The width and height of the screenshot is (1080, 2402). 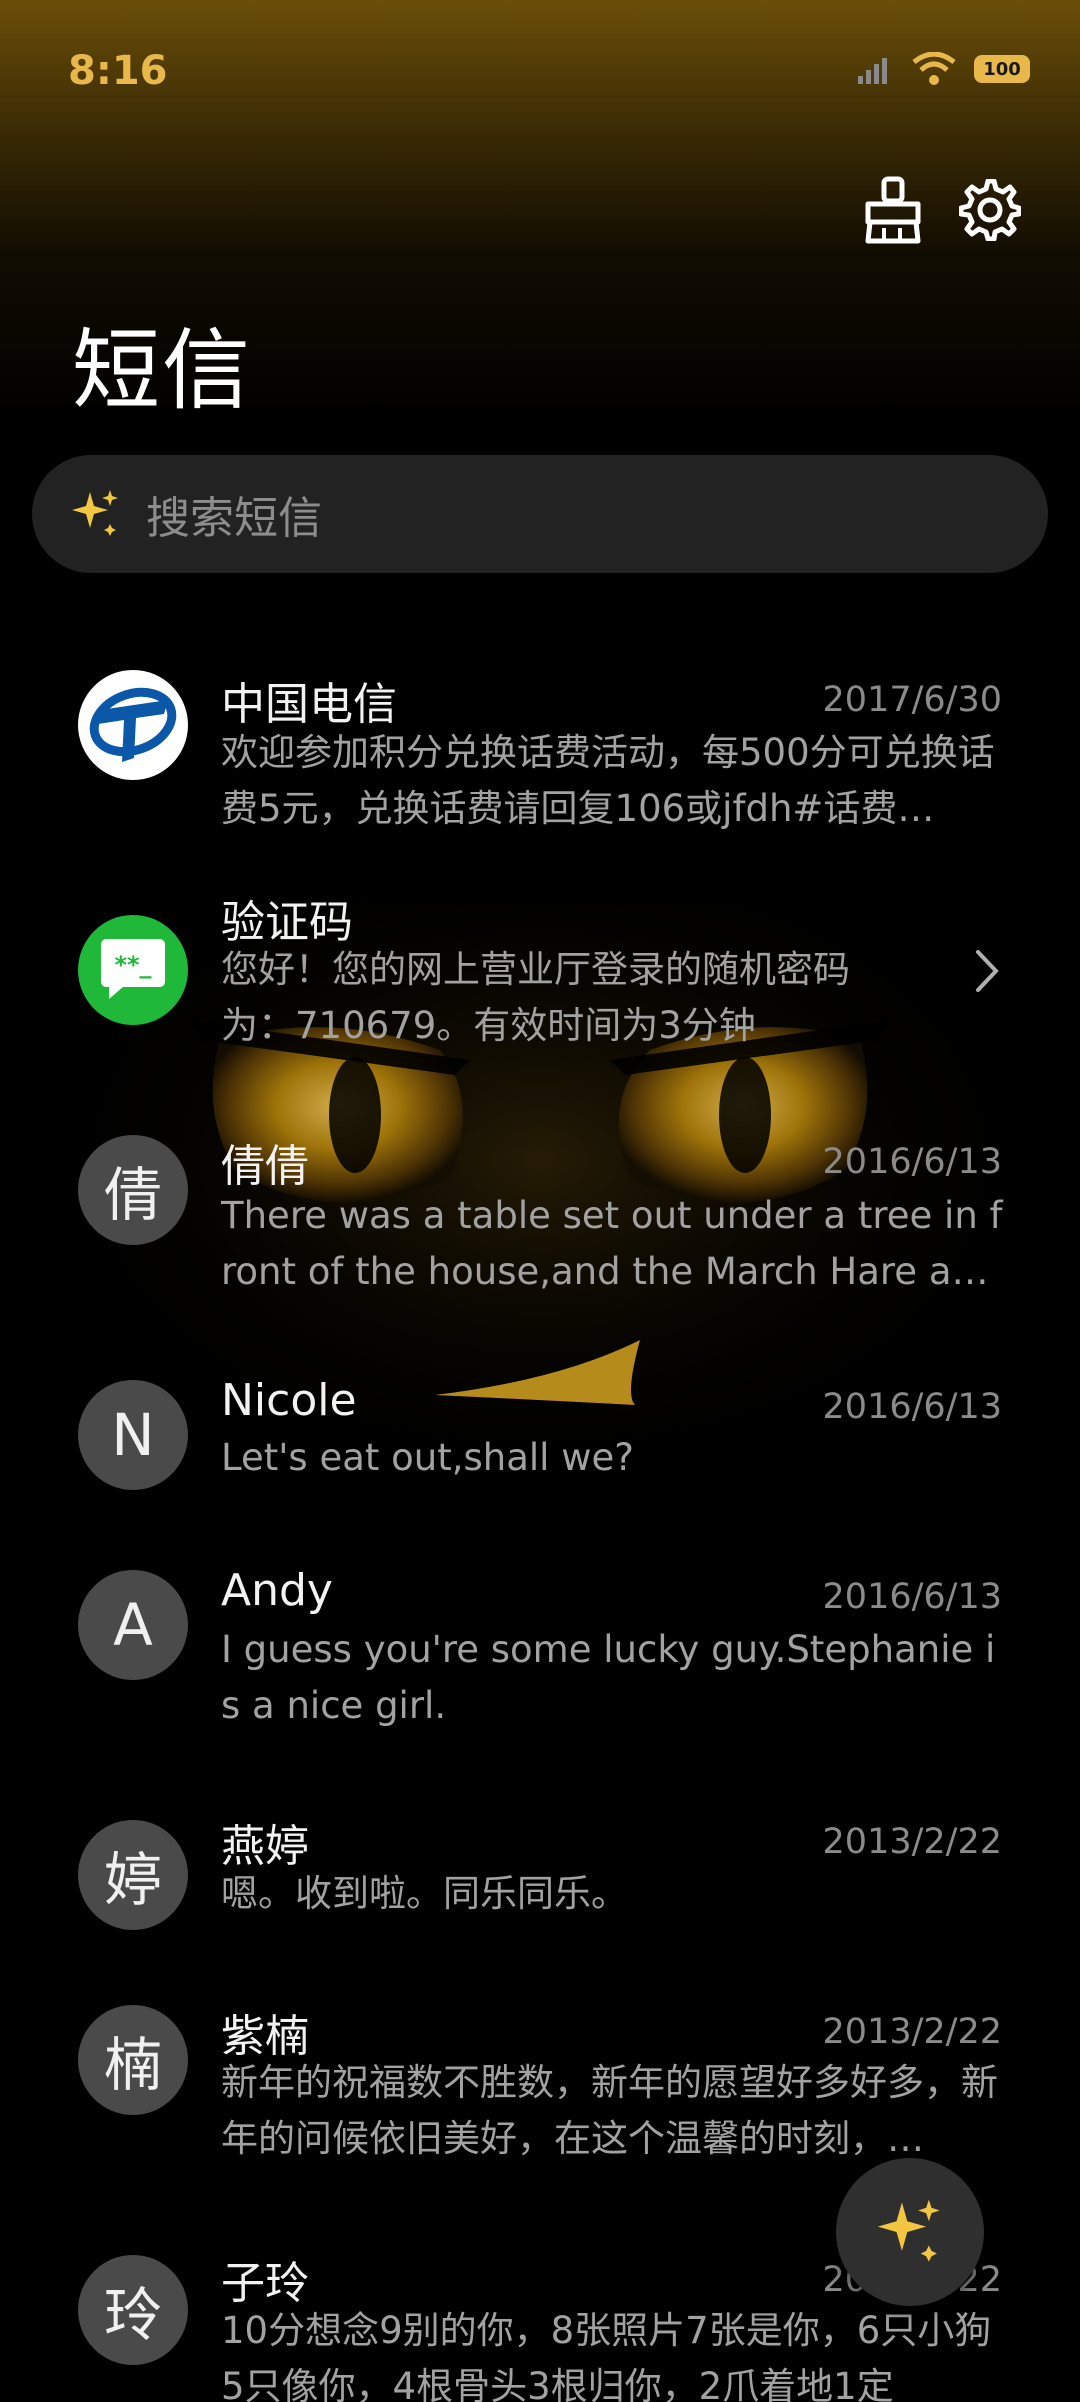 What do you see at coordinates (934, 68) in the screenshot?
I see `wifi-icon` at bounding box center [934, 68].